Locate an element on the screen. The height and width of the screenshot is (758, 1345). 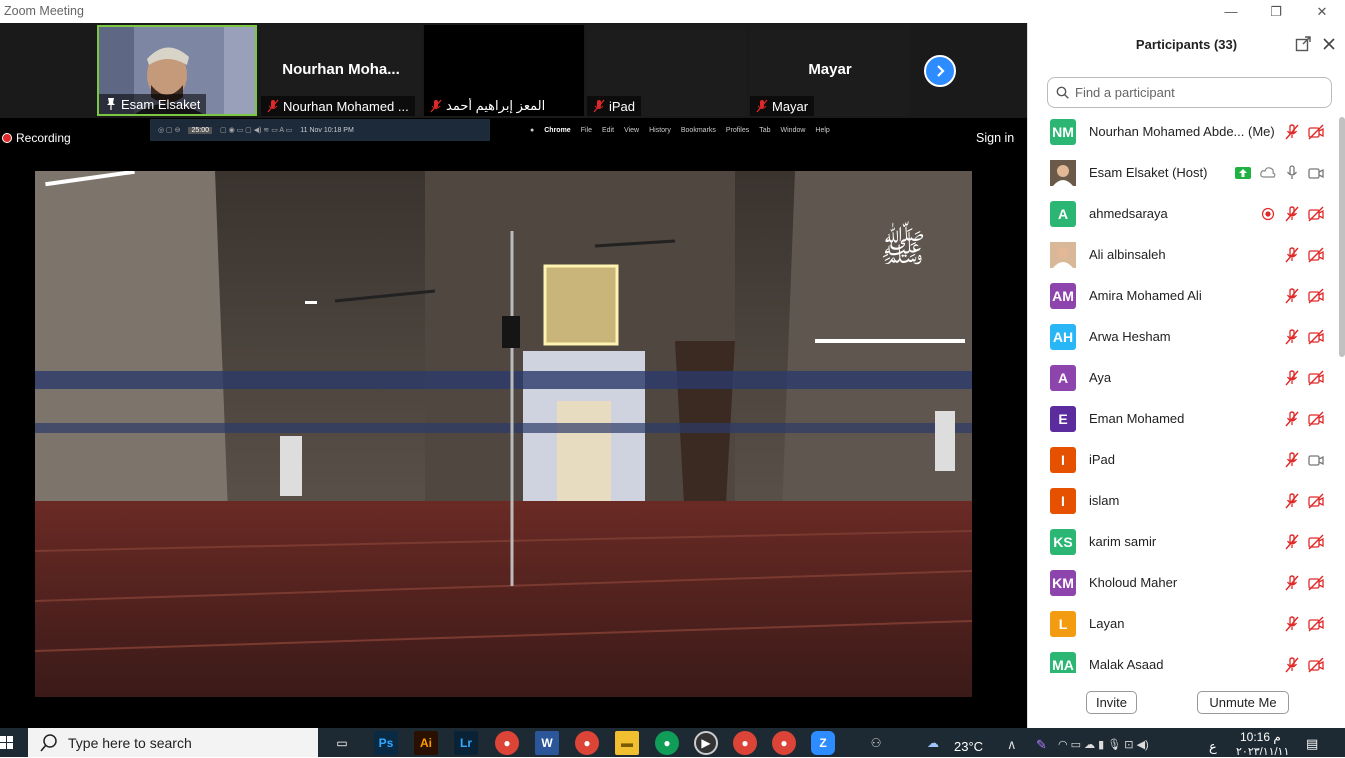
pen-icon: ✎ is located at coordinates (1041, 745).